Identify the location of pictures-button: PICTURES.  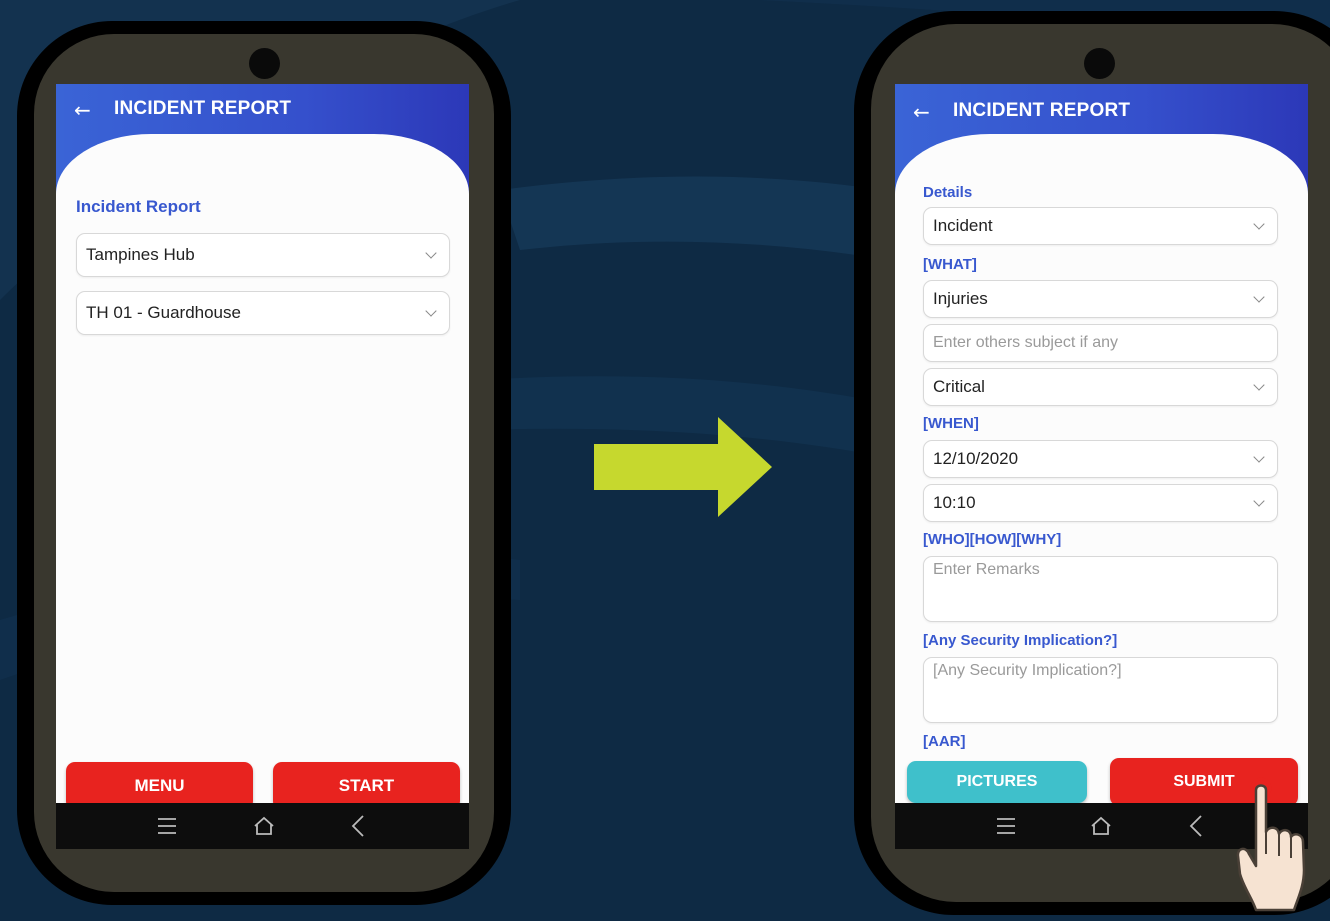
(997, 782).